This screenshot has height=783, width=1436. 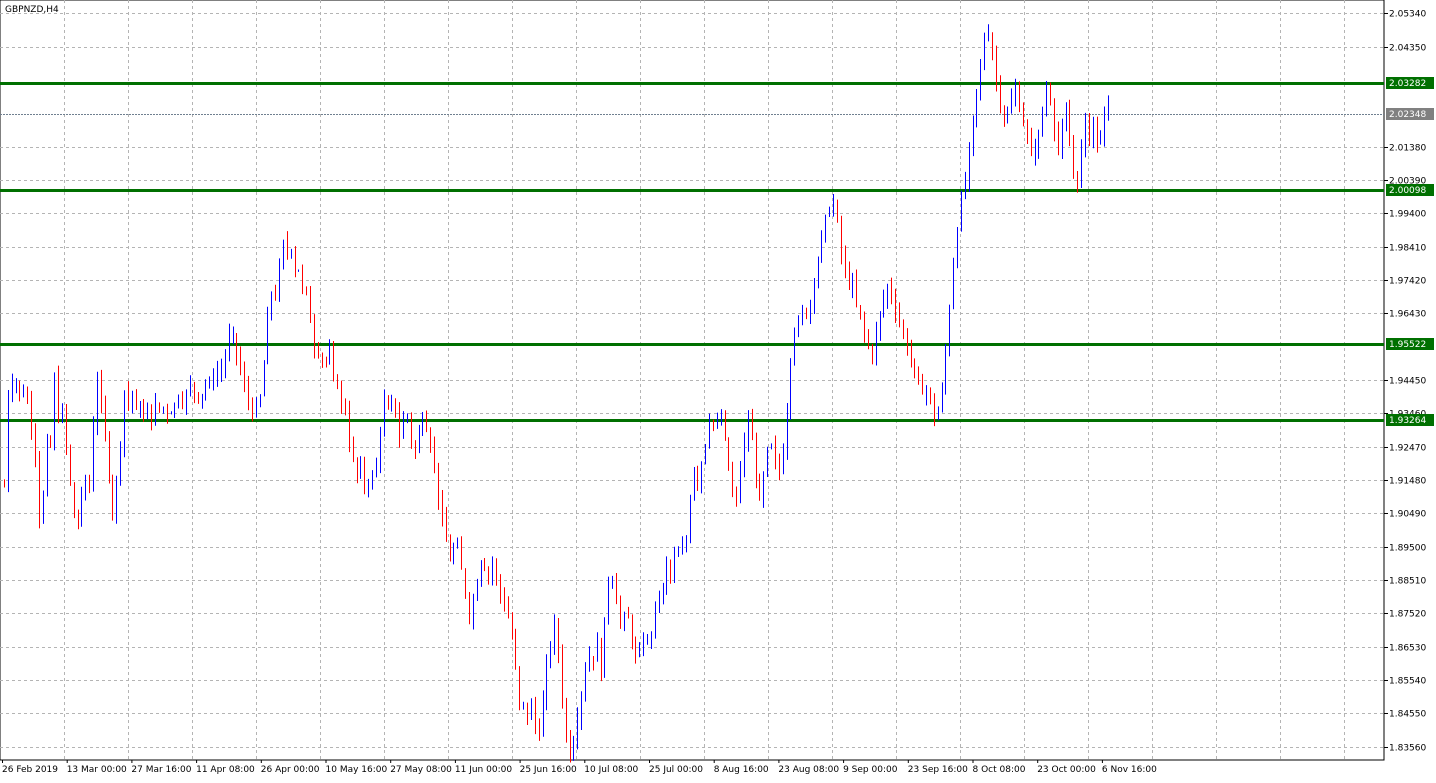 What do you see at coordinates (808, 770) in the screenshot?
I see `x-tick-label: 23 Aug 08:00` at bounding box center [808, 770].